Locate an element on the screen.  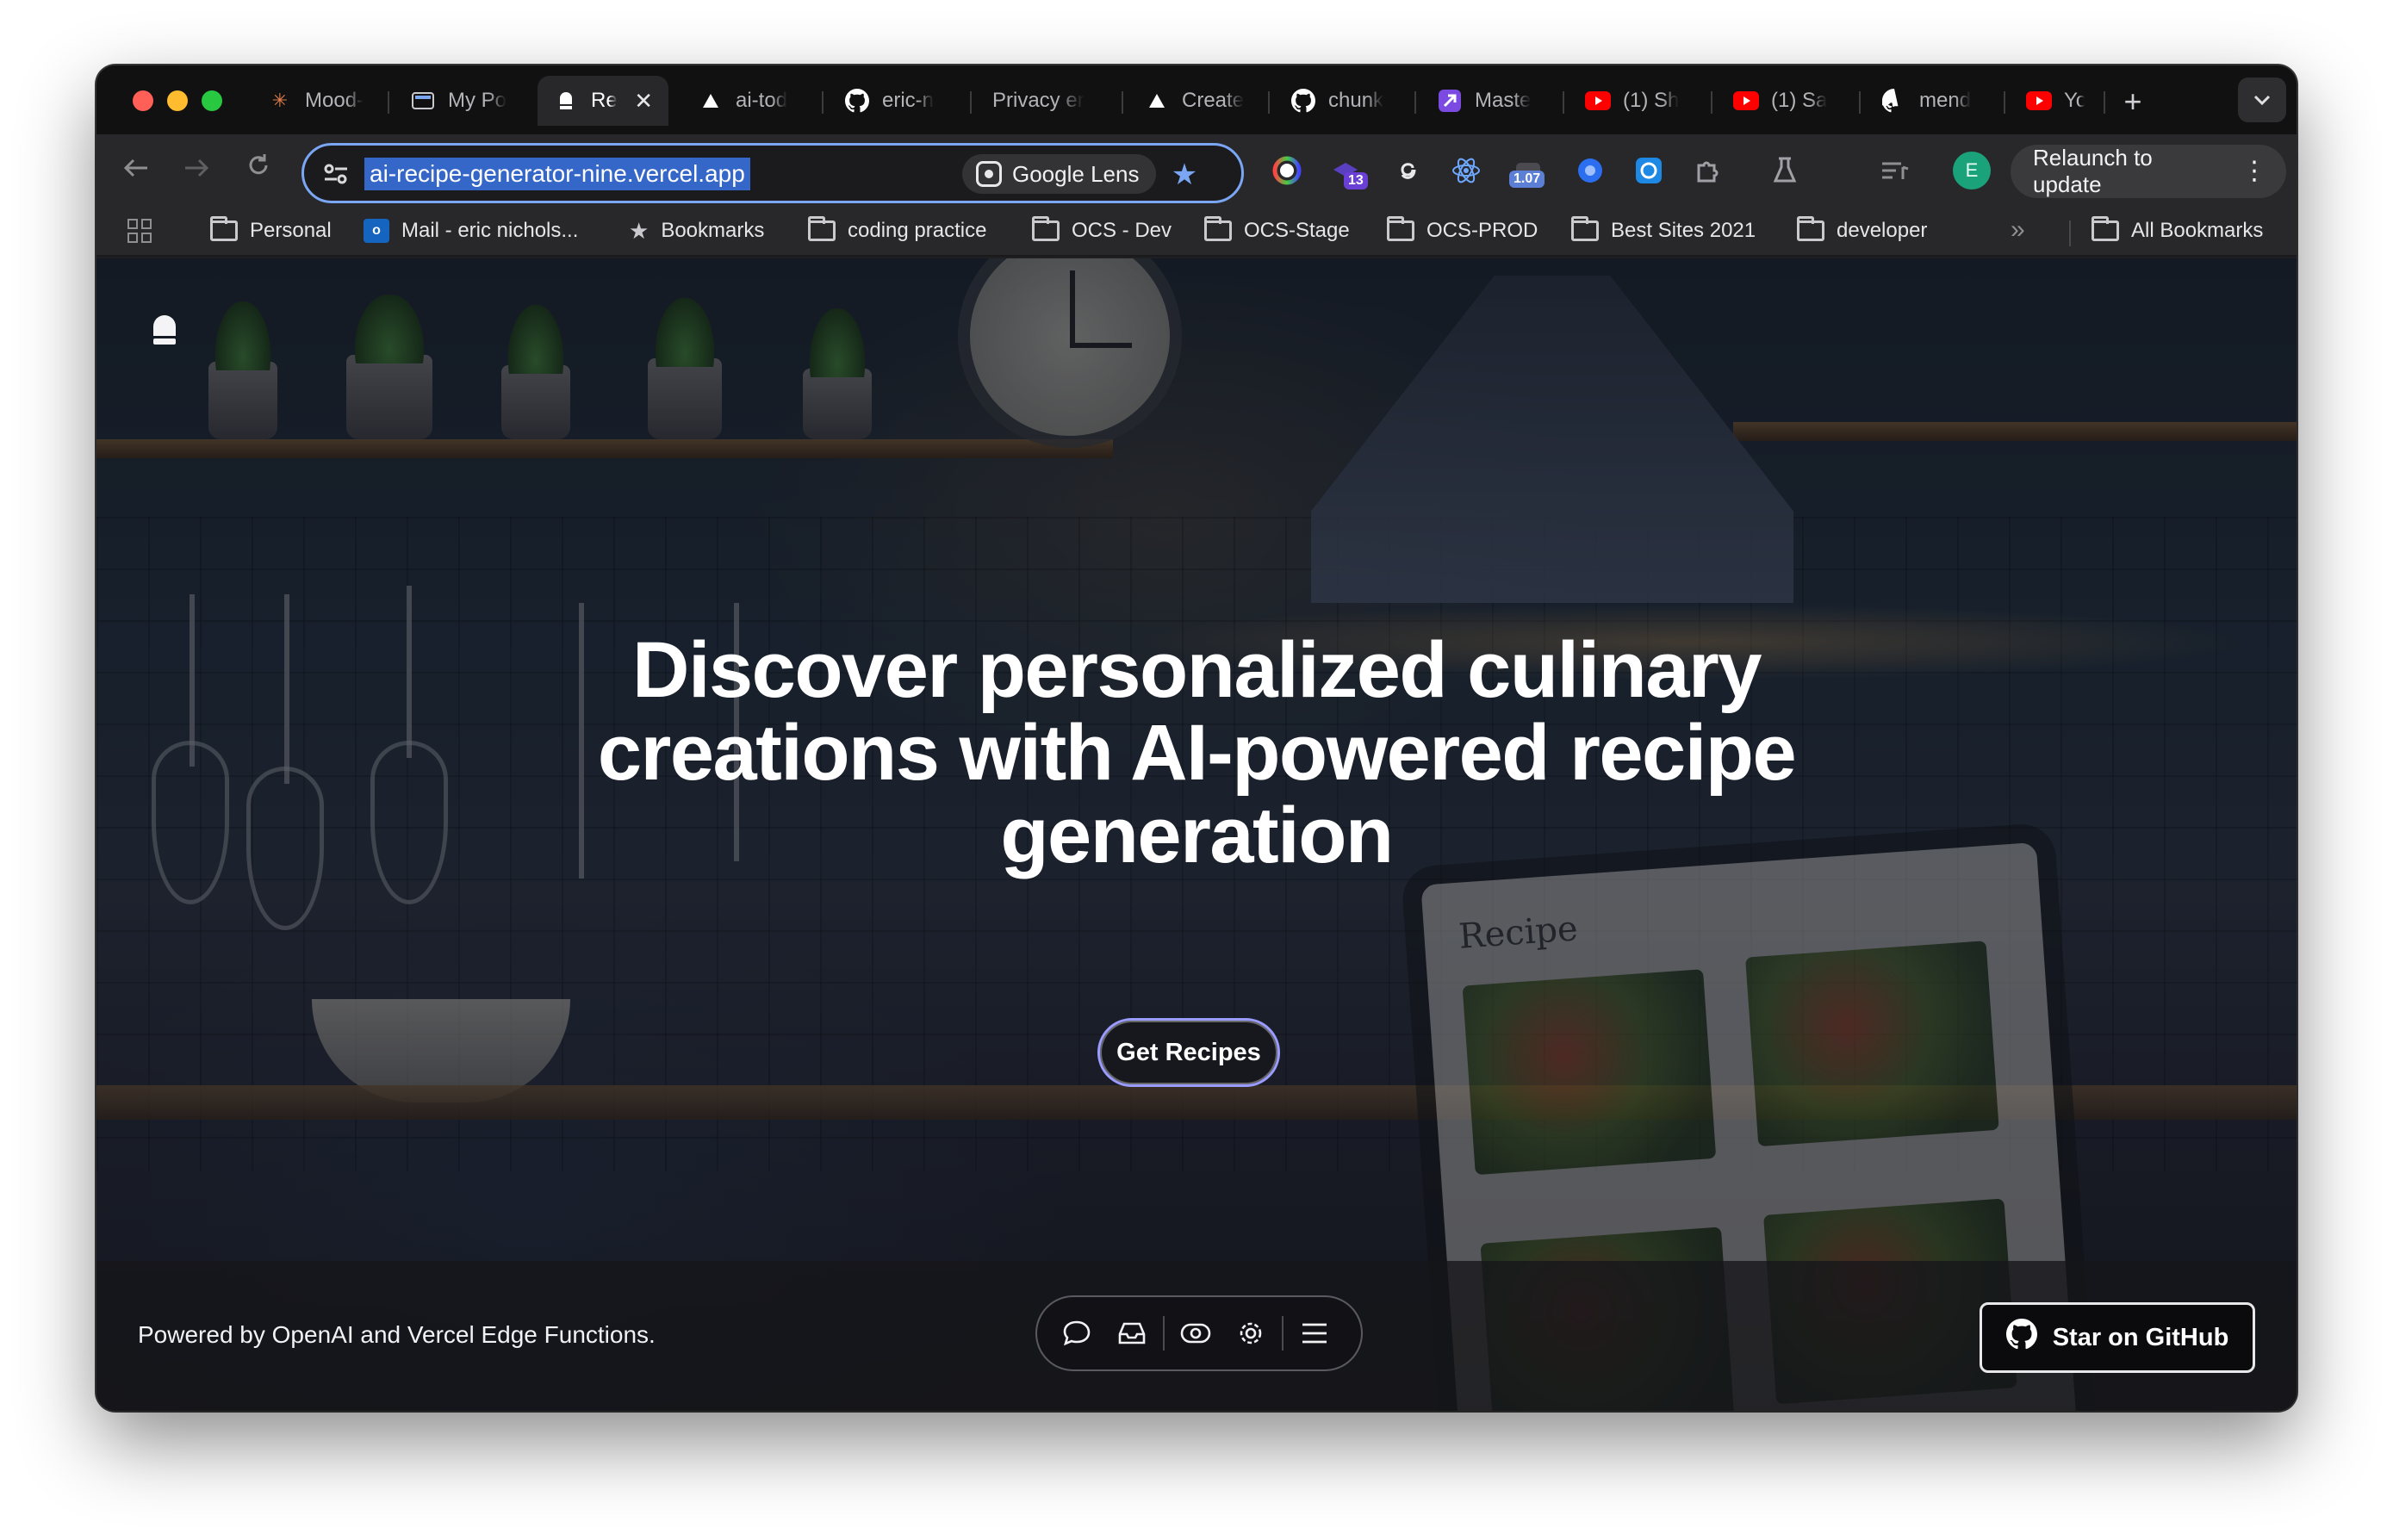
window-close-button is located at coordinates (143, 100).